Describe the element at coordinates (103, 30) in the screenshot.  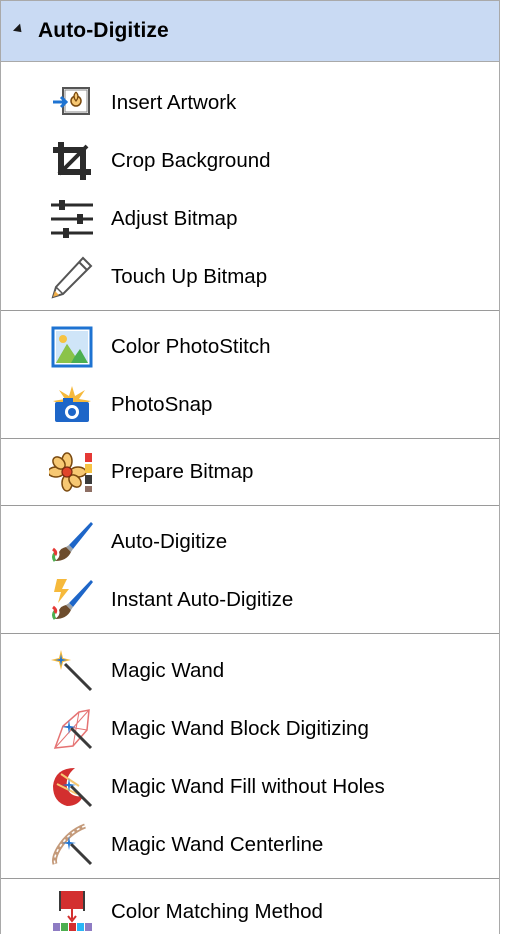
I see `panel-title: Auto-Digitize` at that location.